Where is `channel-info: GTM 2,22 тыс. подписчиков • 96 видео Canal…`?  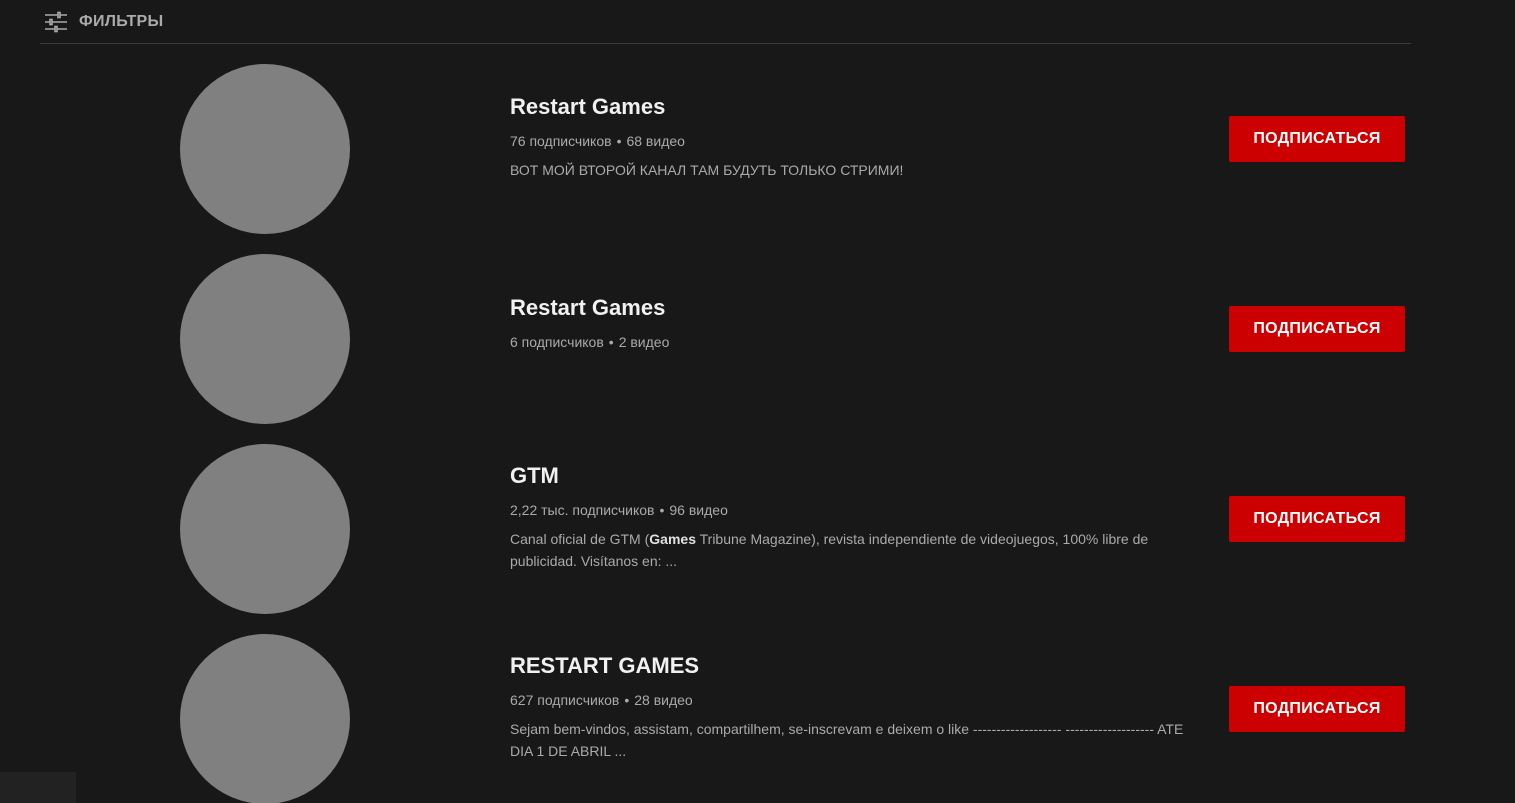
channel-info: GTM 2,22 тыс. подписчиков • 96 видео Canal… is located at coordinates (860, 517).